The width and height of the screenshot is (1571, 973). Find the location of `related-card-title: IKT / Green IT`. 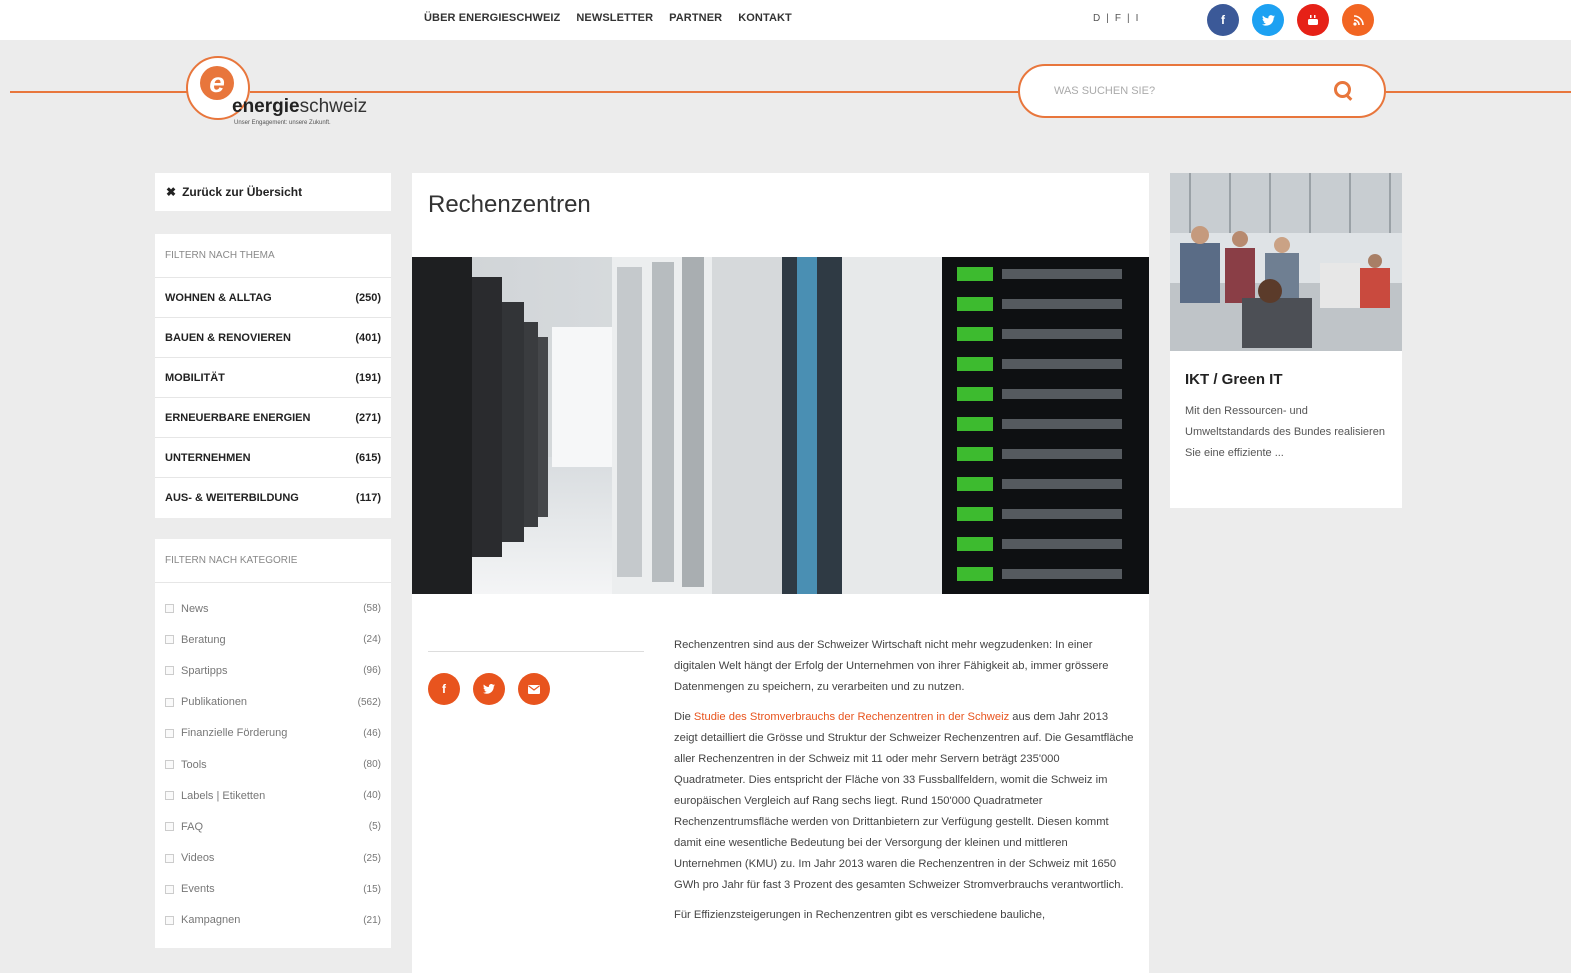

related-card-title: IKT / Green IT is located at coordinates (1234, 379).